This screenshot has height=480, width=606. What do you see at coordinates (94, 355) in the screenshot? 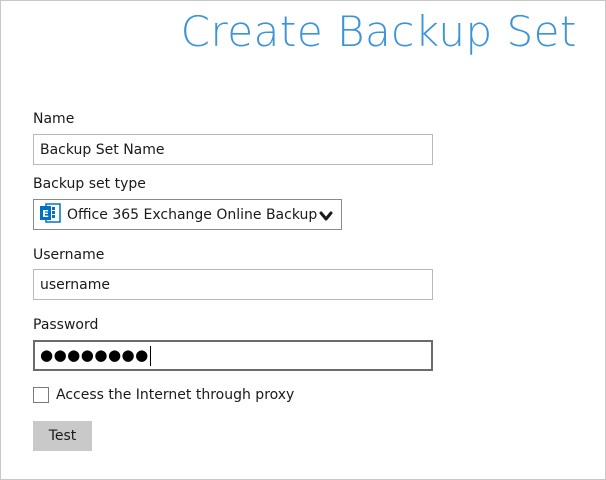
I see `password-mask: ●●●●●●●●` at bounding box center [94, 355].